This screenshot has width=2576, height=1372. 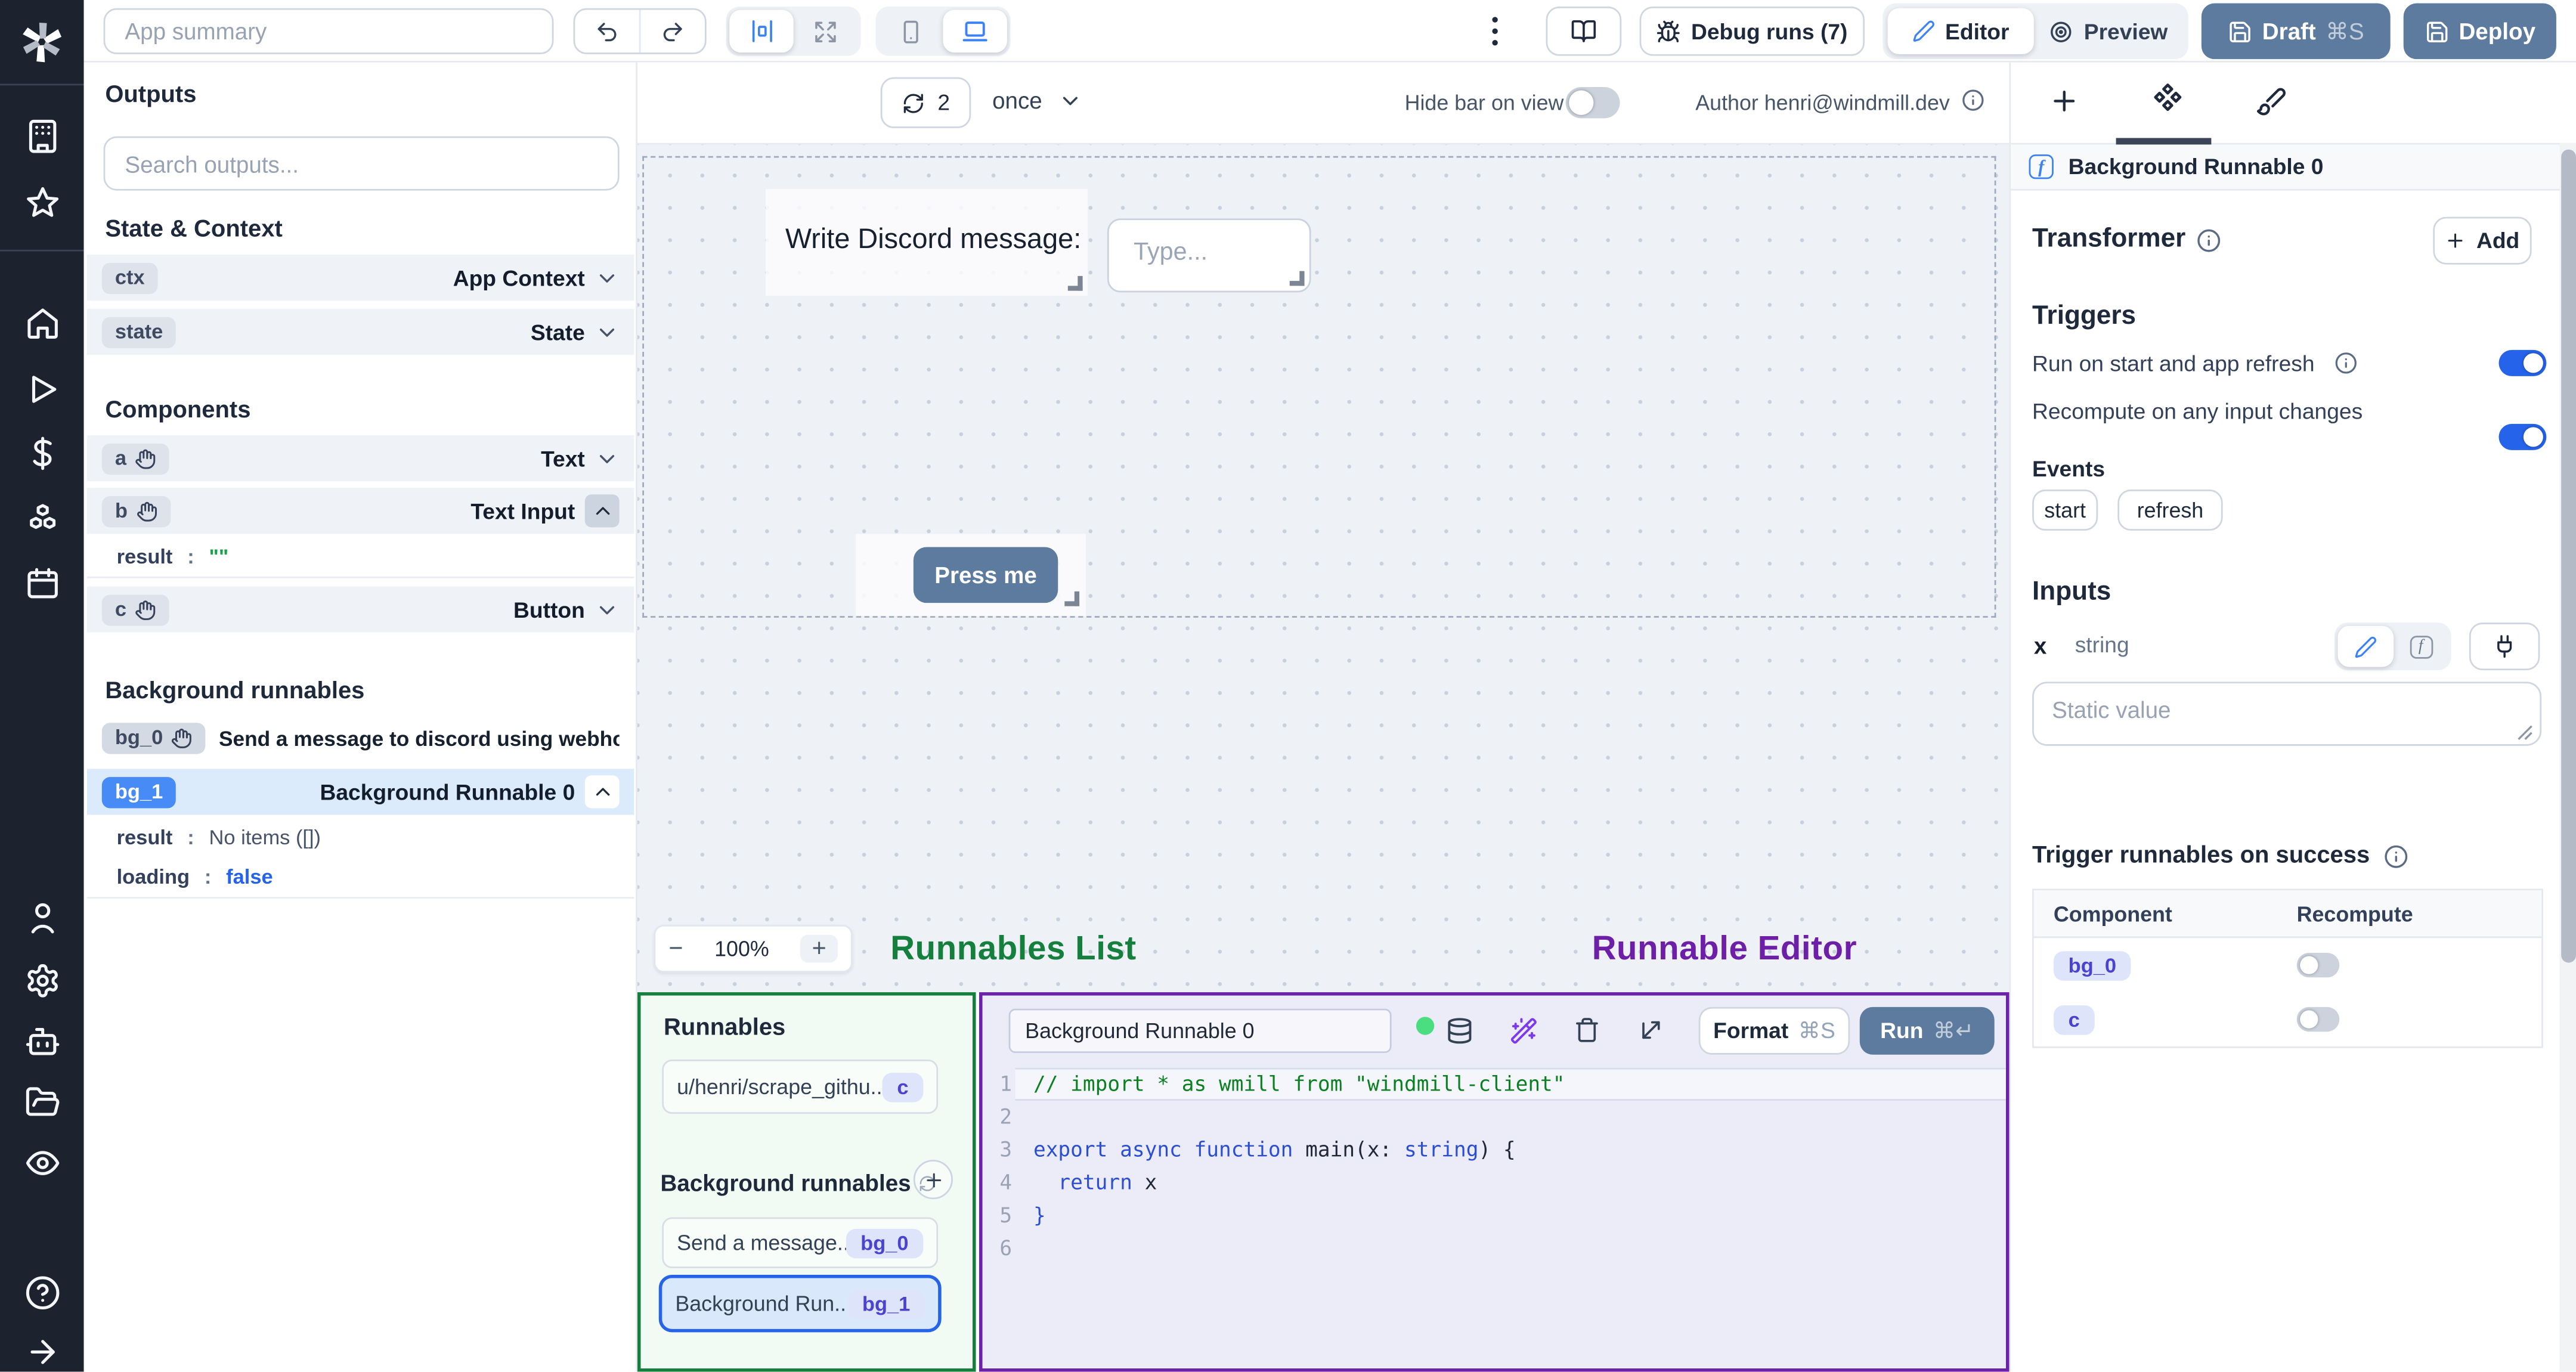 I want to click on collapse-arrow-right-icon, so click(x=42, y=1352).